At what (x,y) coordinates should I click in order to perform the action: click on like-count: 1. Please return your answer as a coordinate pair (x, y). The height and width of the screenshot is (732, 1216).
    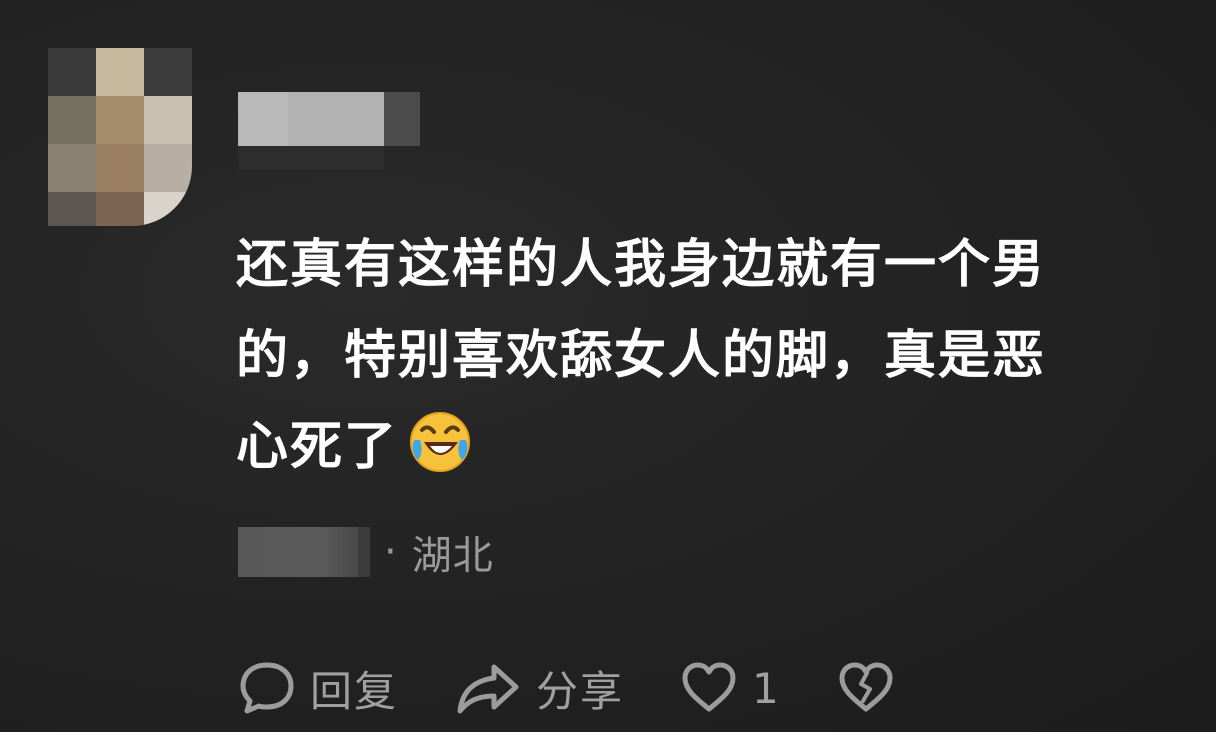
    Looking at the image, I should click on (766, 688).